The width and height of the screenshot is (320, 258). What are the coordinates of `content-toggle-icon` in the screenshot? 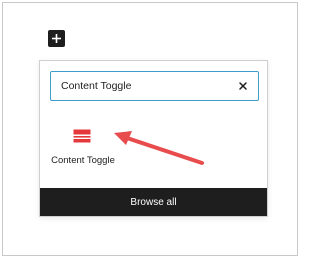 It's located at (82, 136).